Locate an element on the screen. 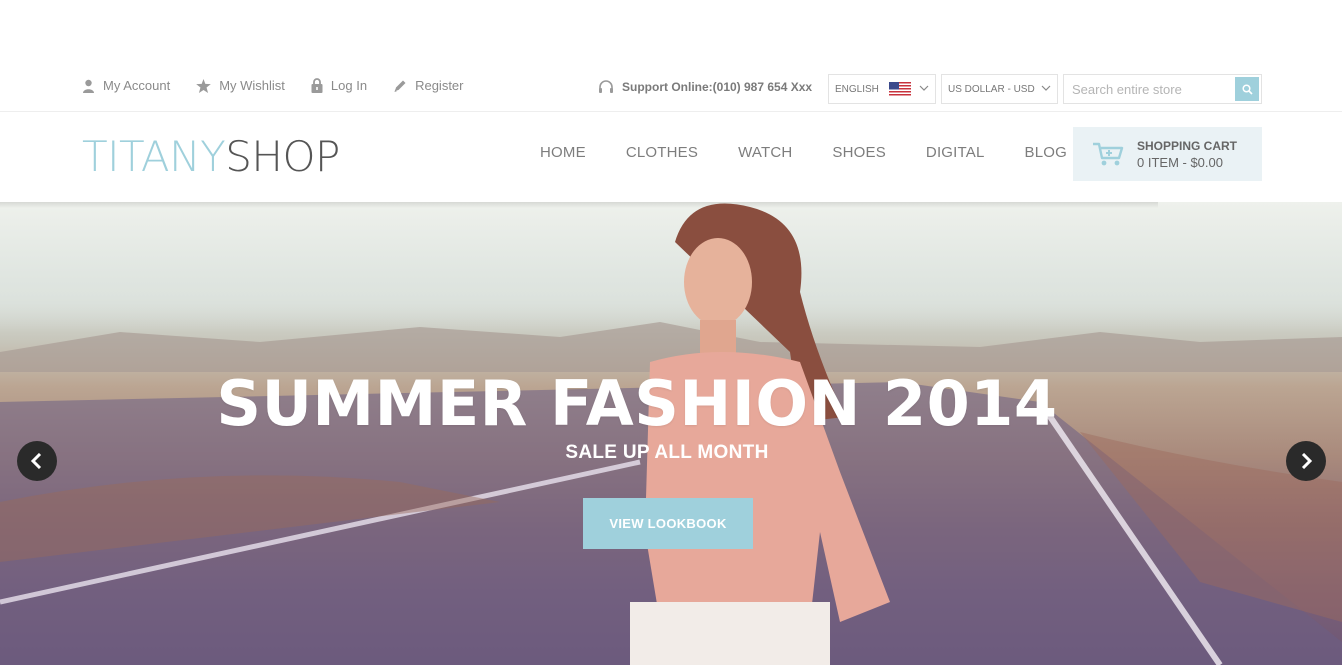  cart-title: SHOPPING CART is located at coordinates (1187, 145).